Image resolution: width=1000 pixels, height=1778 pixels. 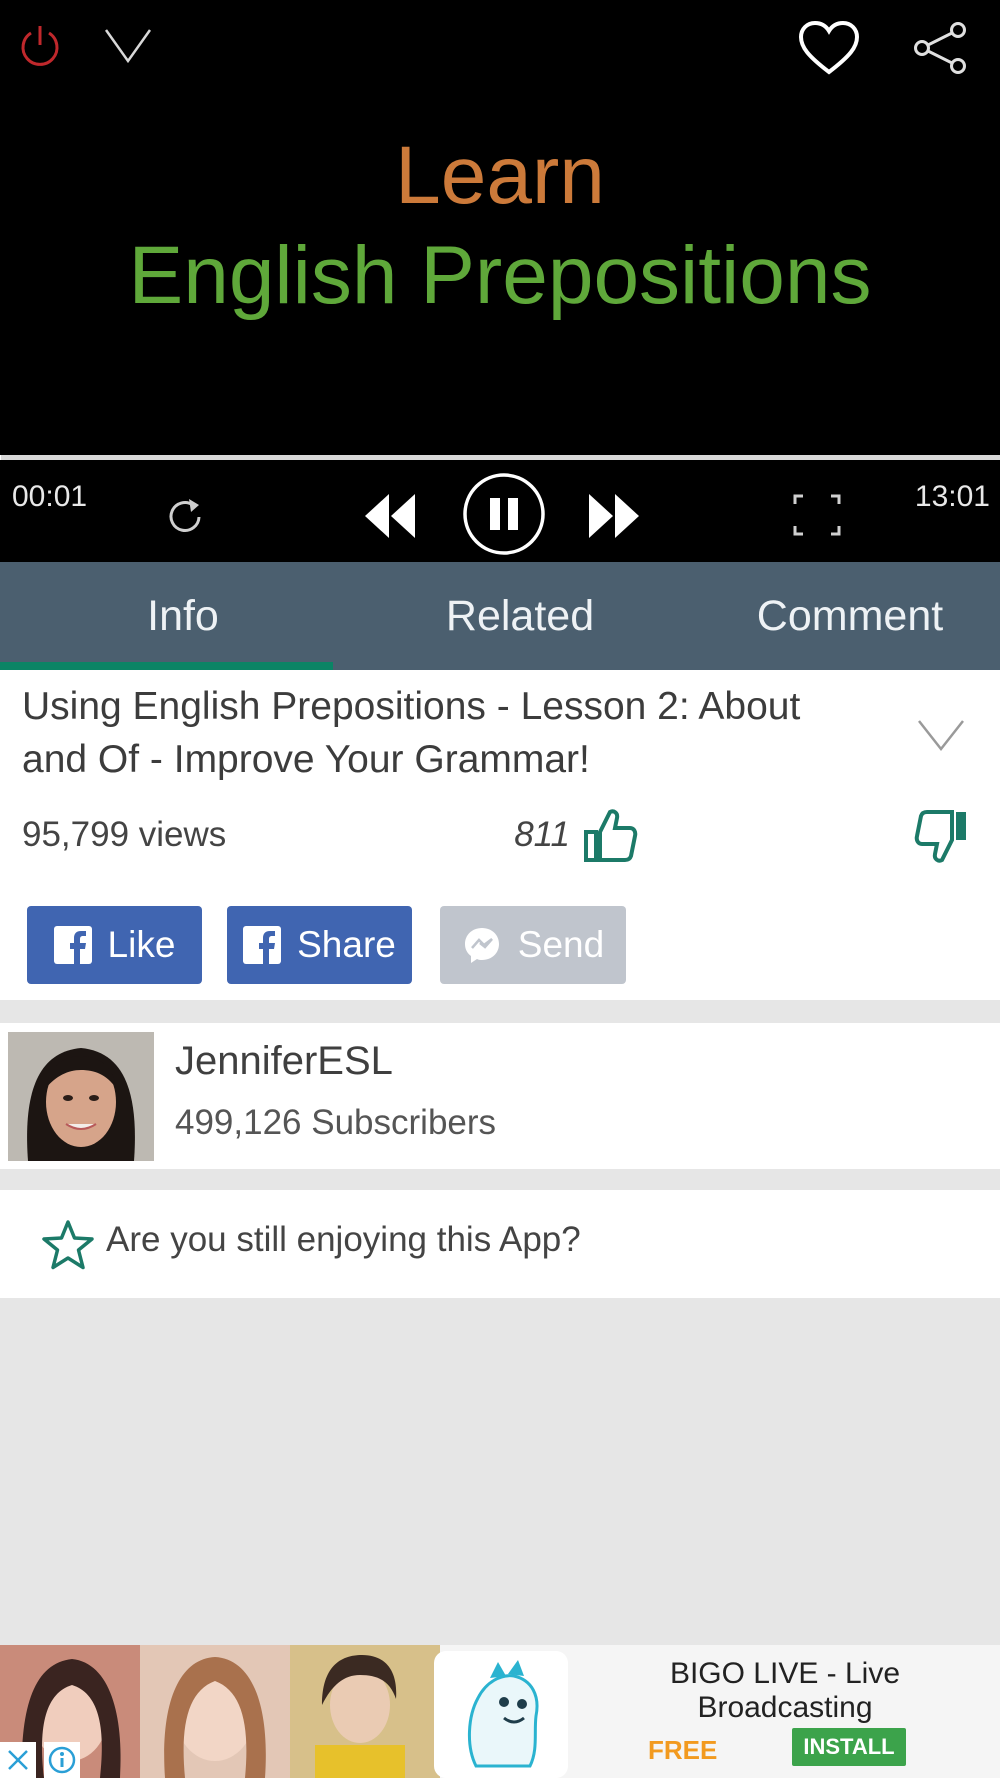 What do you see at coordinates (336, 1122) in the screenshot?
I see `subscriber-count: 499,126 Subscribers` at bounding box center [336, 1122].